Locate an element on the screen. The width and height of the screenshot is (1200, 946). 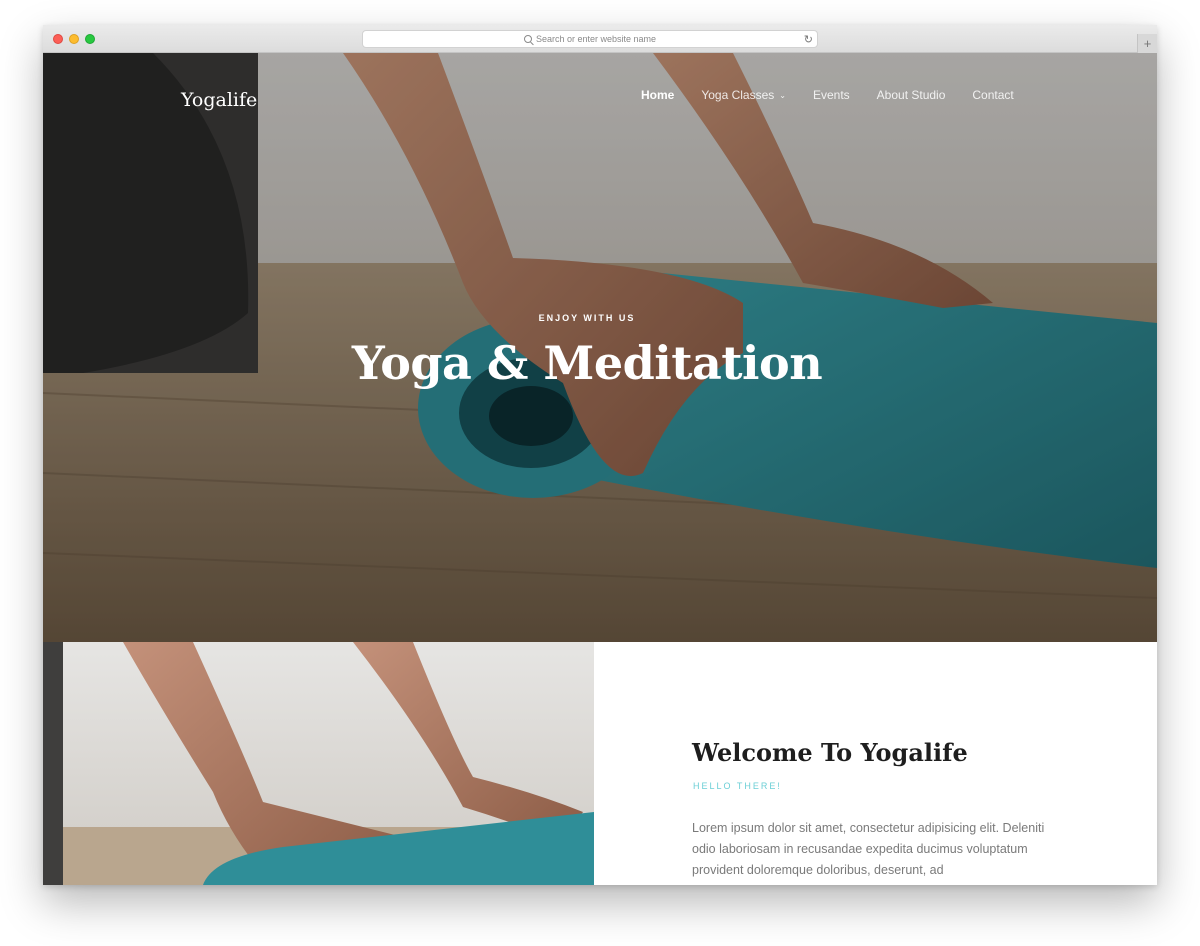
hero-title: Yoga & Meditation is located at coordinates (587, 363).